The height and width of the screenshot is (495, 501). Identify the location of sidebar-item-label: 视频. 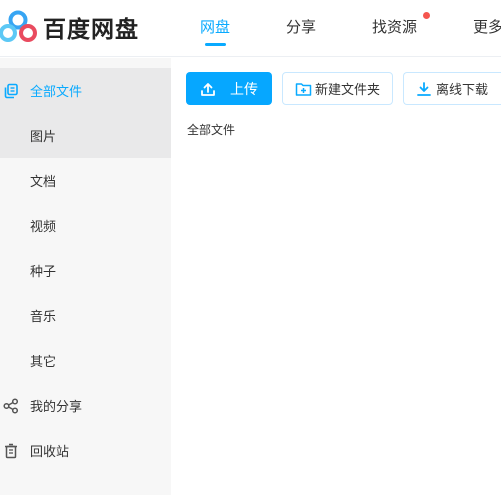
(43, 227).